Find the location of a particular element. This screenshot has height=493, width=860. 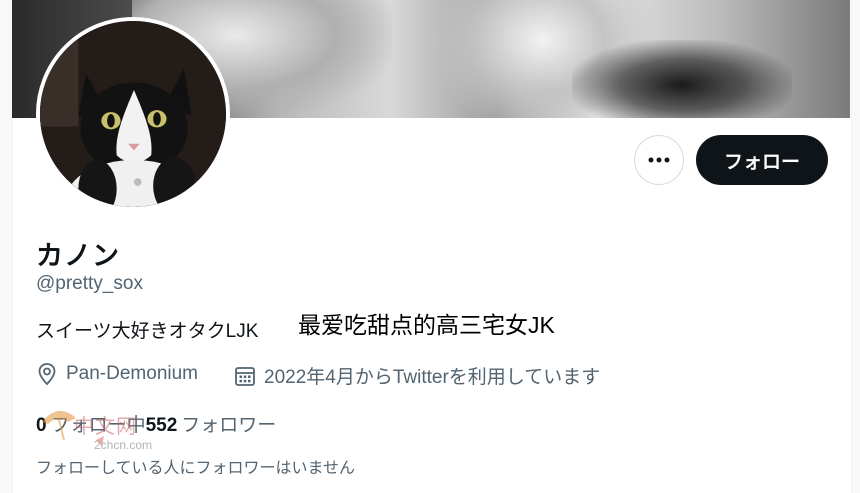

display-name: カノン is located at coordinates (78, 256).